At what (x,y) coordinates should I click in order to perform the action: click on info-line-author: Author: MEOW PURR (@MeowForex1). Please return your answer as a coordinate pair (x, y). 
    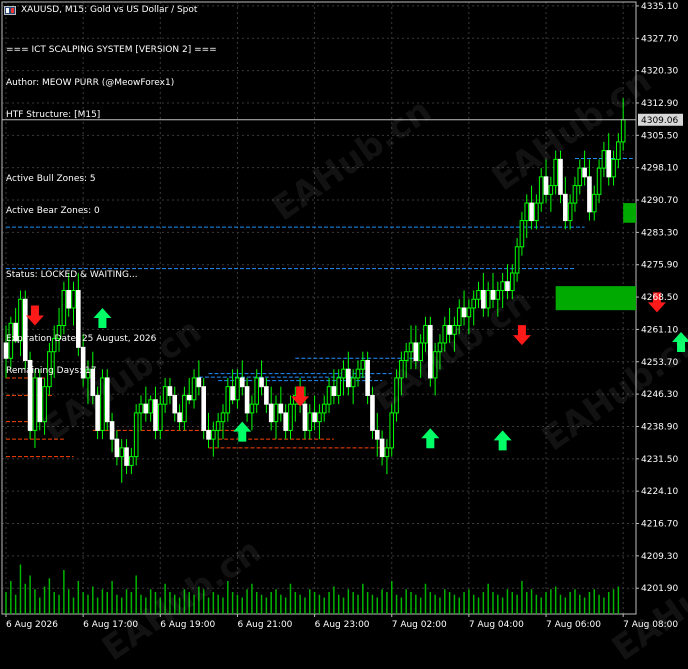
    Looking at the image, I should click on (90, 82).